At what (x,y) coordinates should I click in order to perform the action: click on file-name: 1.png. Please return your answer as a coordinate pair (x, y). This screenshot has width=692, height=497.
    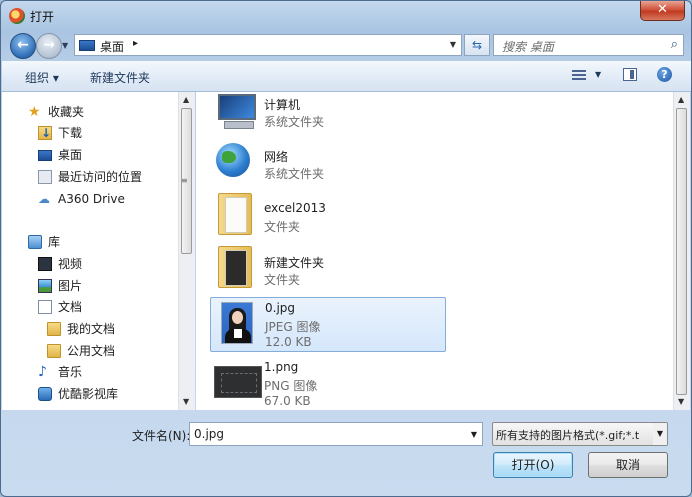
    Looking at the image, I should click on (281, 367).